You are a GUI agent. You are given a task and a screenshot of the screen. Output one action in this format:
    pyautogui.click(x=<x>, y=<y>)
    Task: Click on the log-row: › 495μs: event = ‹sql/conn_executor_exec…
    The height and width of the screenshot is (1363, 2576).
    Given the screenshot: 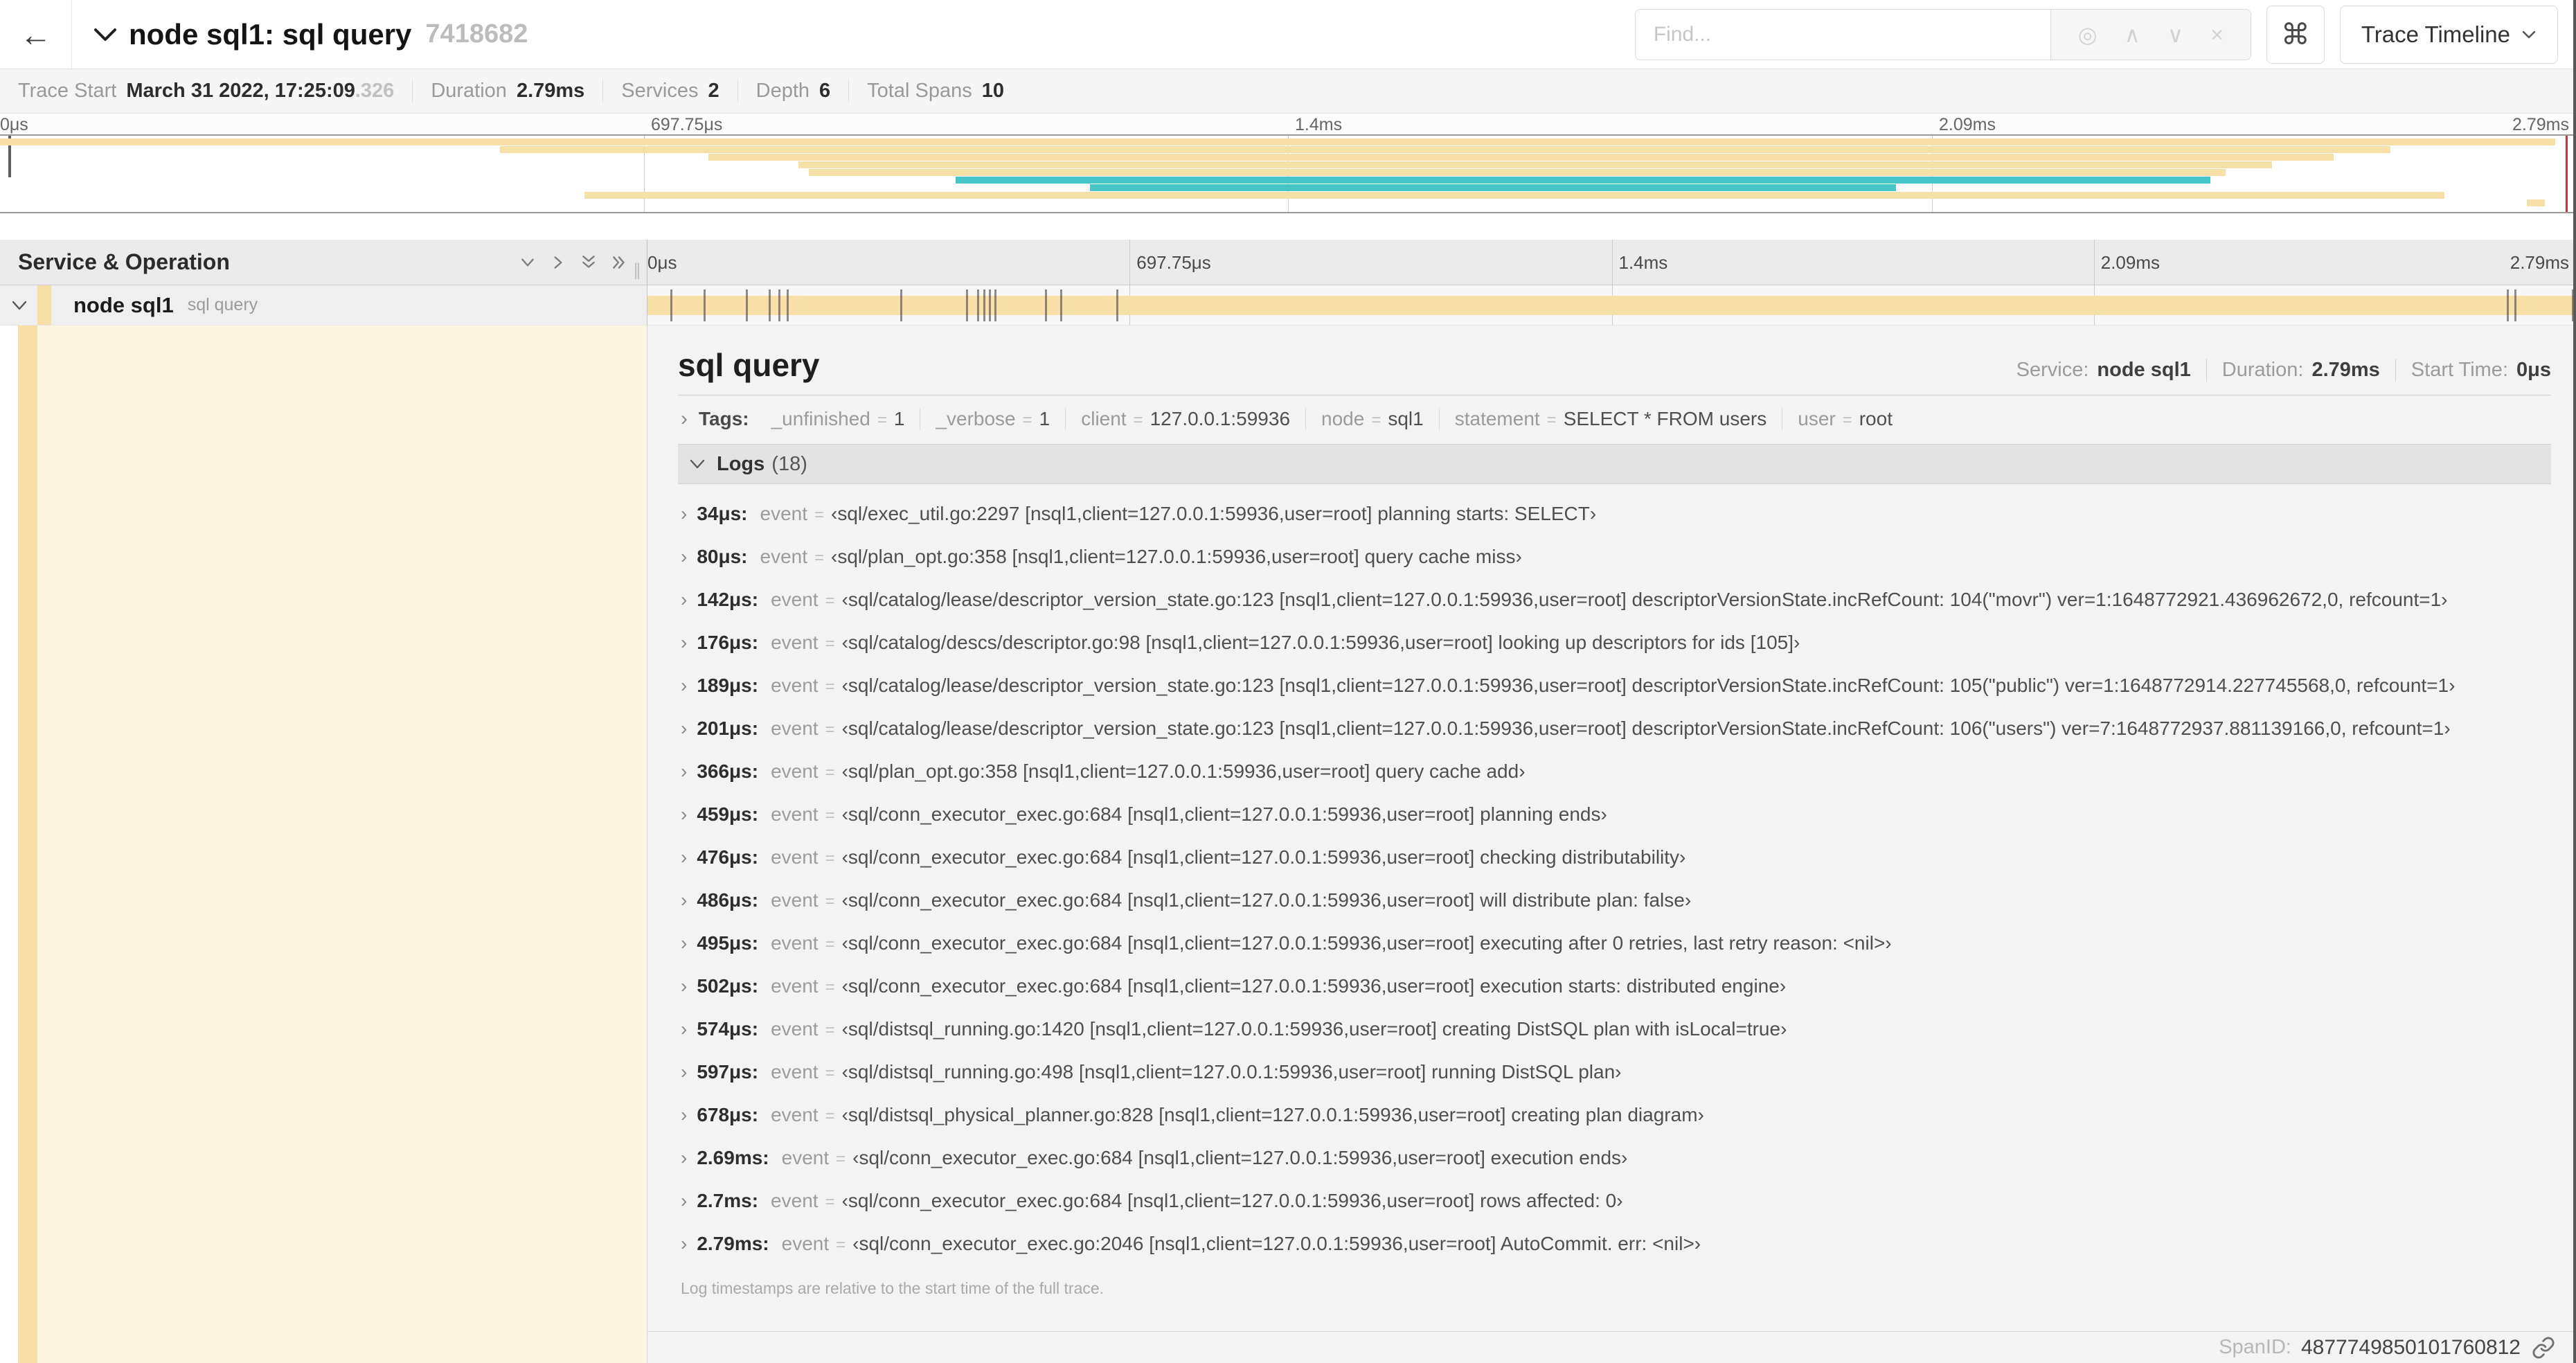 What is the action you would take?
    pyautogui.click(x=1615, y=944)
    